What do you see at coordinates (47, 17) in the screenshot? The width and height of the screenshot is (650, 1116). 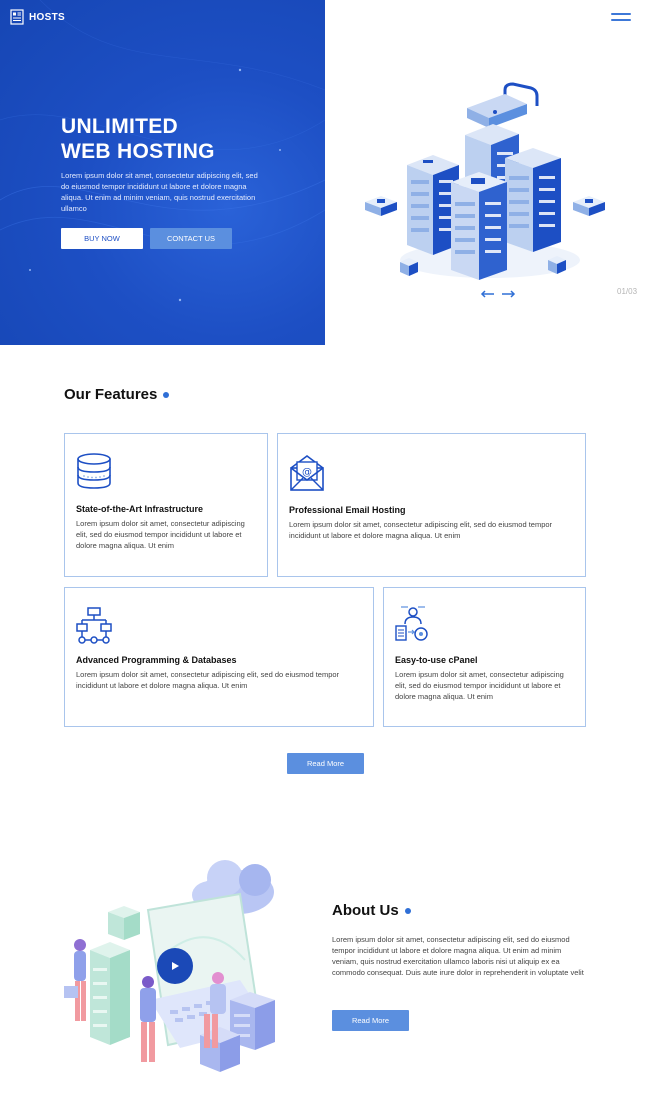 I see `logo-text: HOSTS` at bounding box center [47, 17].